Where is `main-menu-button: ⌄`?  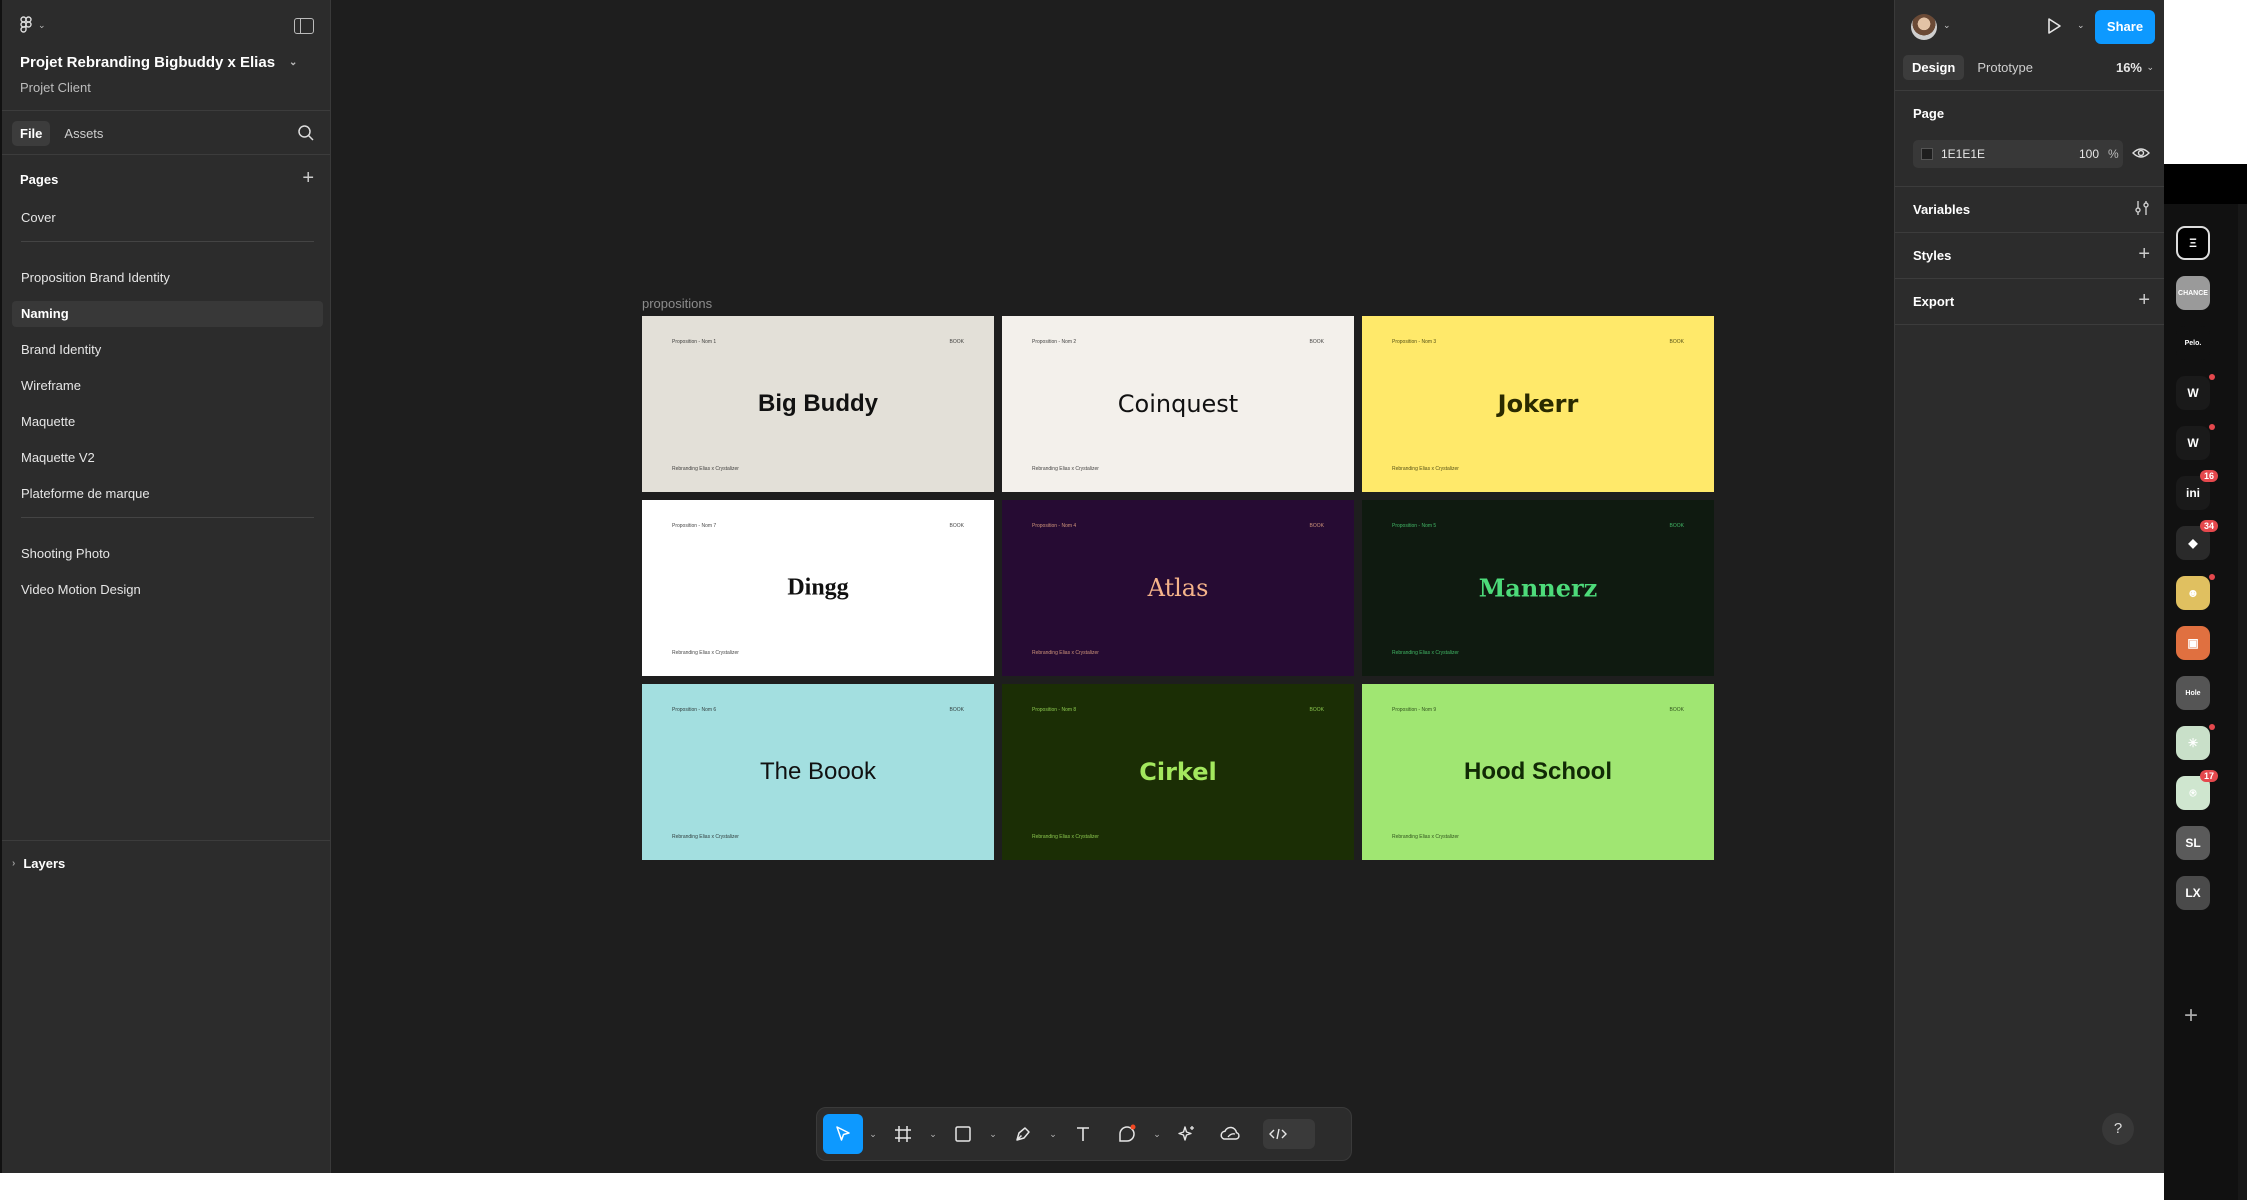
main-menu-button: ⌄ is located at coordinates (33, 25).